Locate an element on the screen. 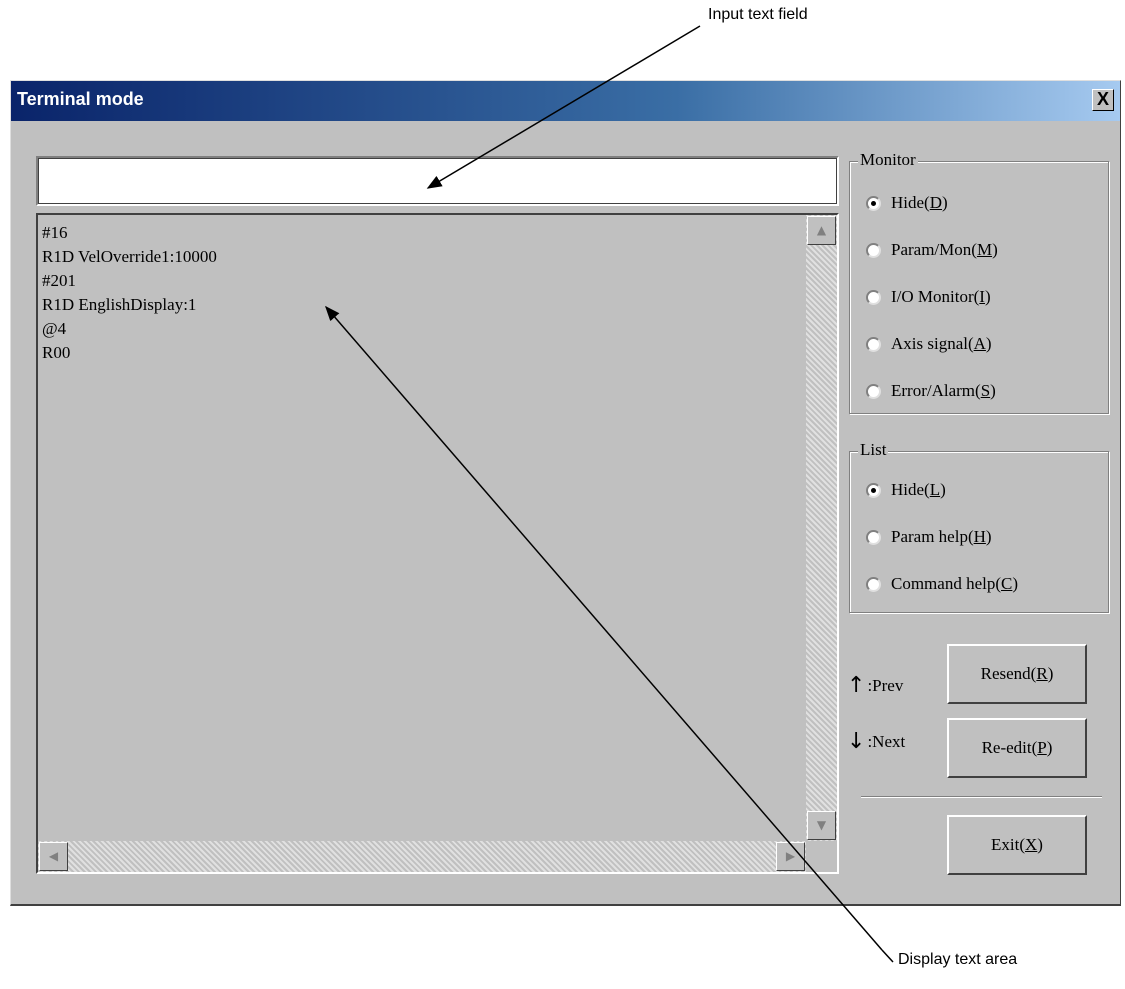 The width and height of the screenshot is (1125, 989). scroll-down-icon: ▼ is located at coordinates (821, 825).